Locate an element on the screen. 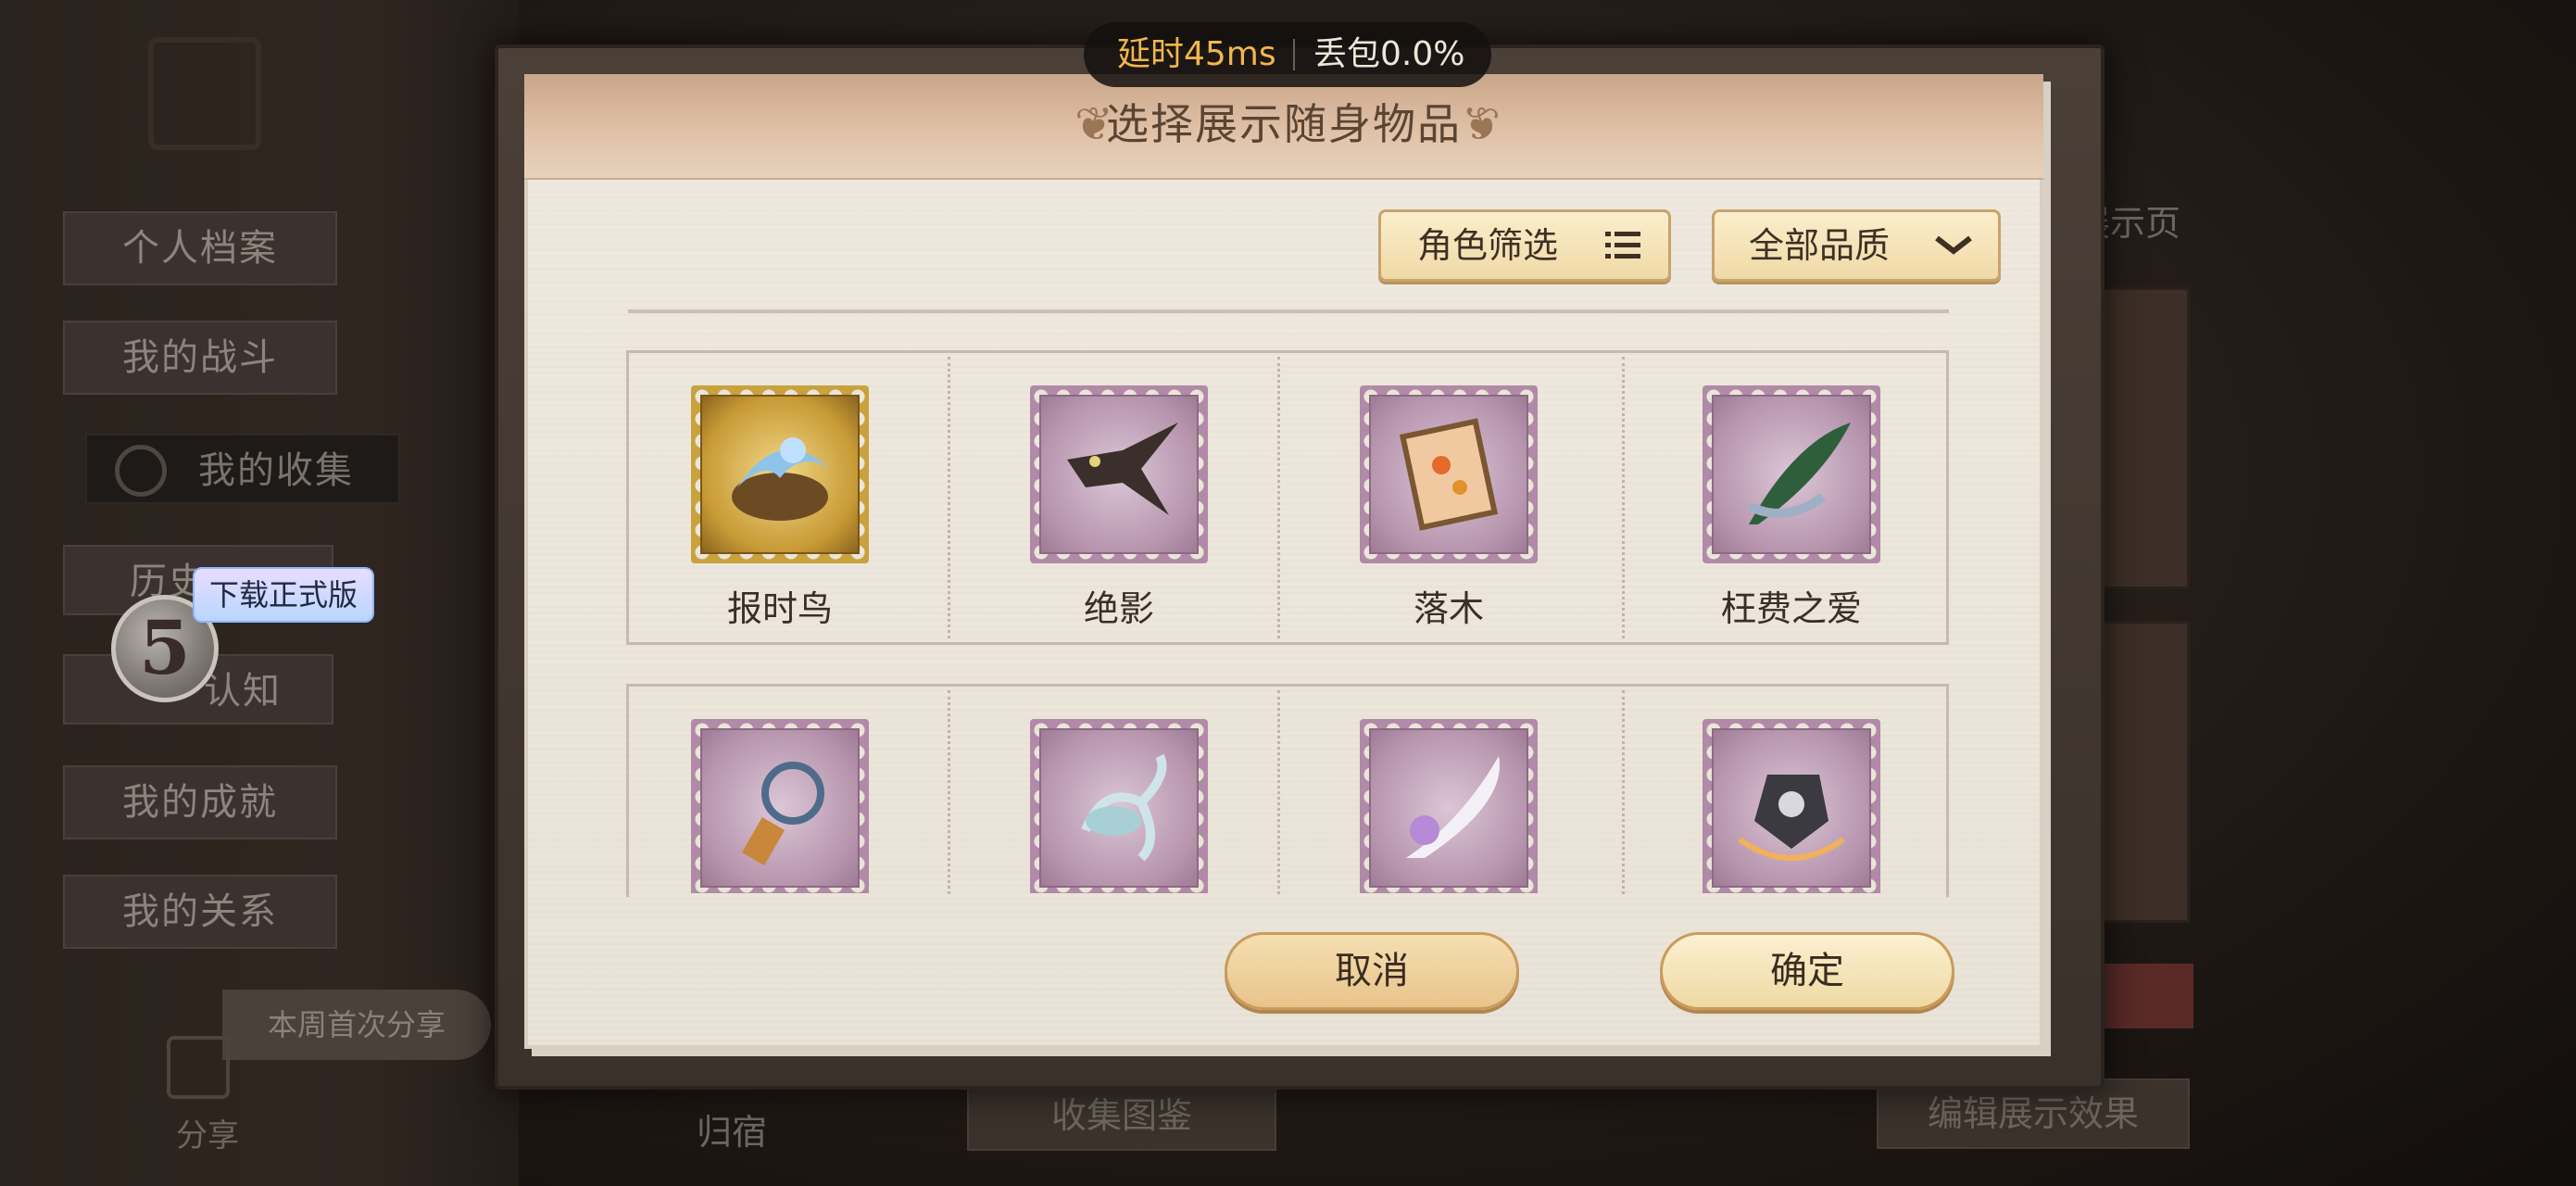  menu-item-profile: 个人档案 is located at coordinates (200, 248).